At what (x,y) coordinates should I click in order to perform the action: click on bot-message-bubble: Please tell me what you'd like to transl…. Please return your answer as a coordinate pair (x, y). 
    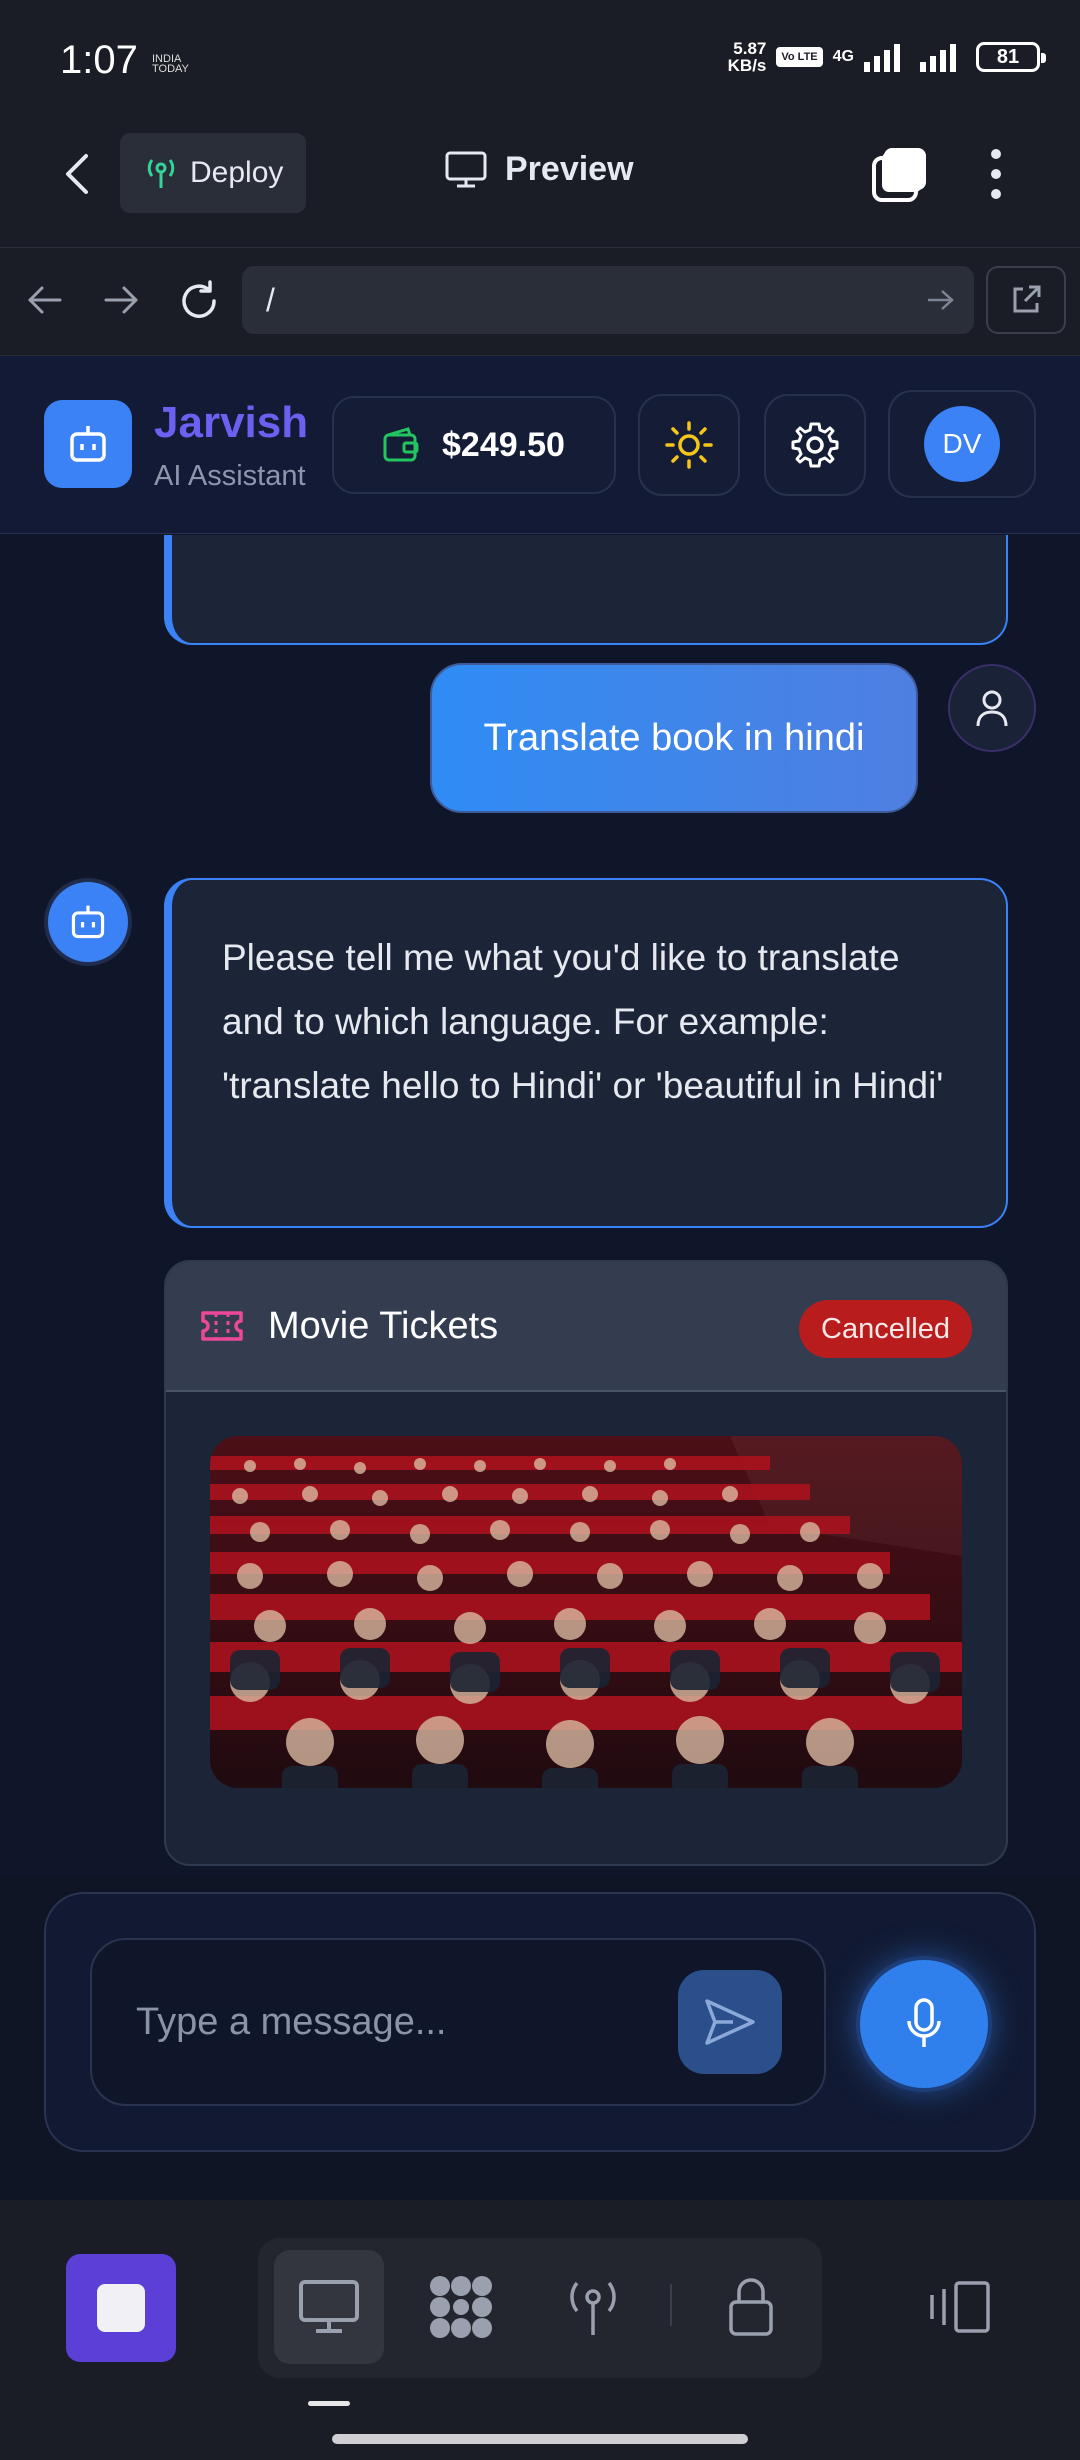
    Looking at the image, I should click on (586, 1053).